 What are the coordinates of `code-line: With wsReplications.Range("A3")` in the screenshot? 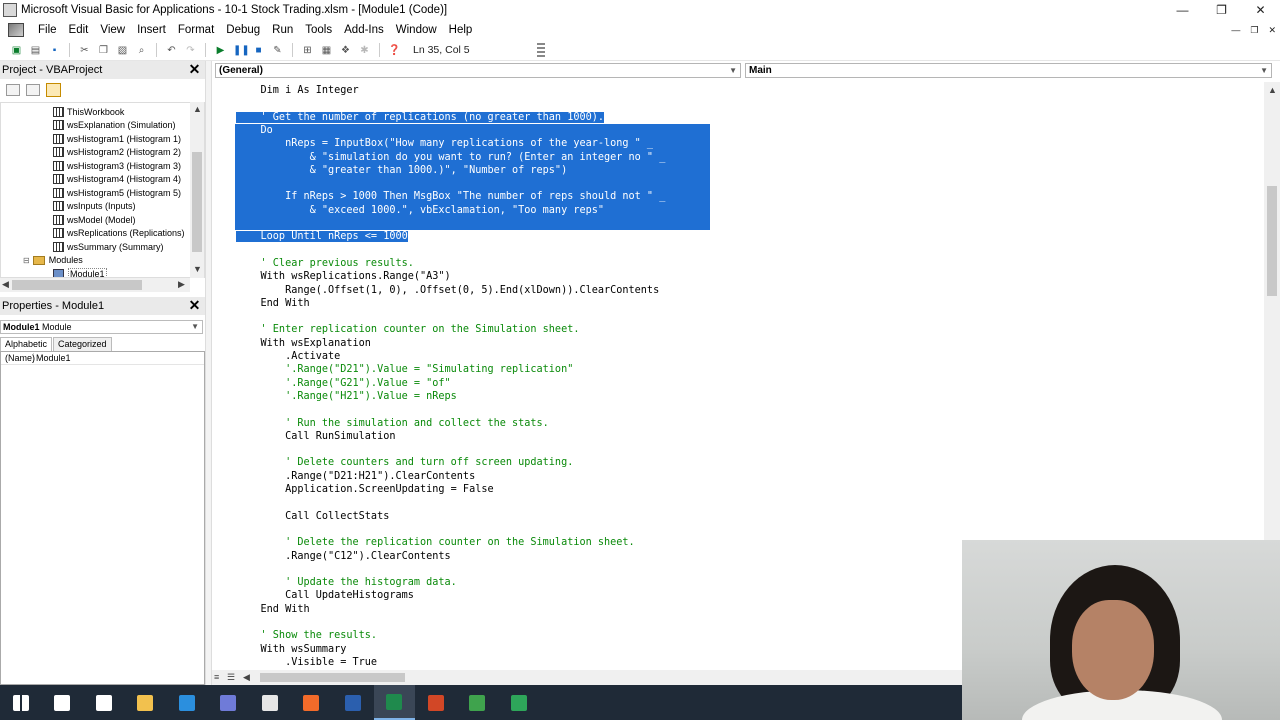 It's located at (343, 276).